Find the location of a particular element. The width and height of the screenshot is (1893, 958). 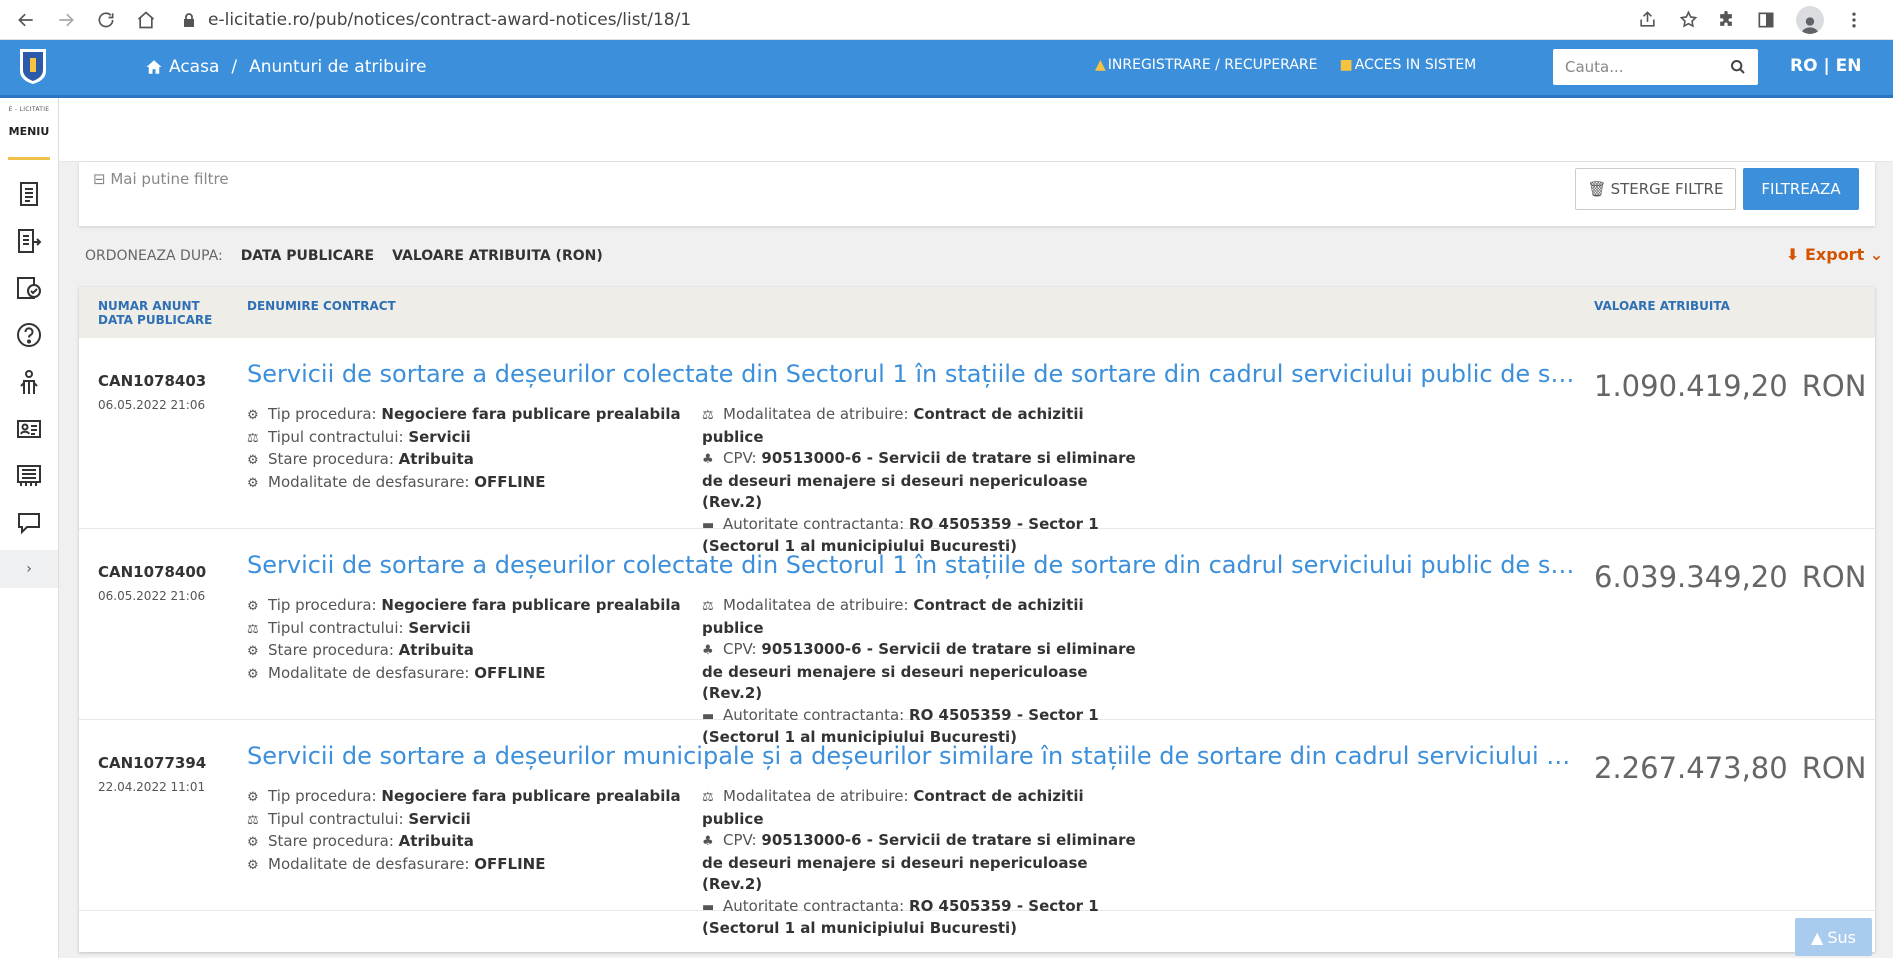

value-currency: RON is located at coordinates (1834, 577).